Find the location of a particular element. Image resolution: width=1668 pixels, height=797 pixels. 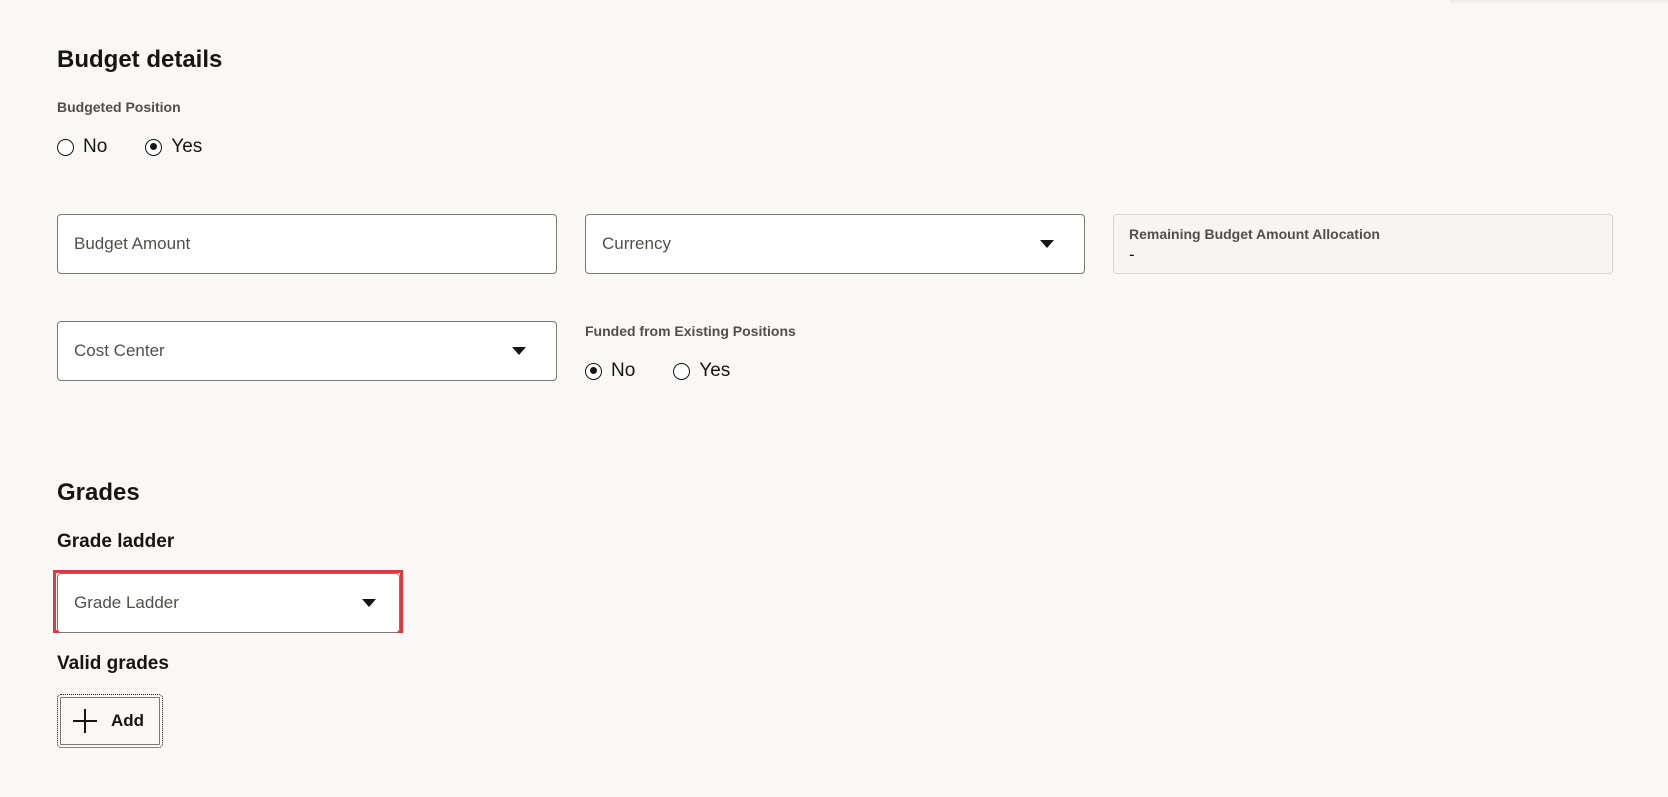

budgeted-position-yes-option: Yes is located at coordinates (173, 147).